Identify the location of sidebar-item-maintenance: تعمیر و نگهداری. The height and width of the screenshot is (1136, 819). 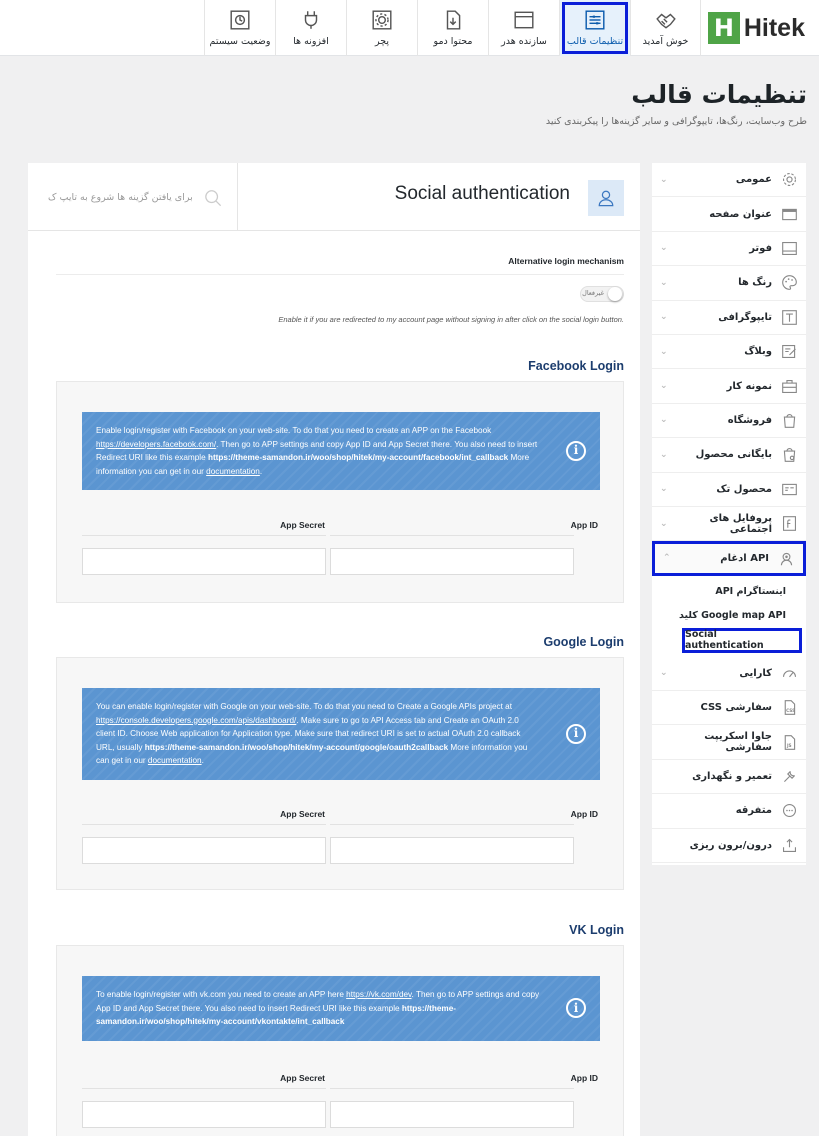
(729, 777).